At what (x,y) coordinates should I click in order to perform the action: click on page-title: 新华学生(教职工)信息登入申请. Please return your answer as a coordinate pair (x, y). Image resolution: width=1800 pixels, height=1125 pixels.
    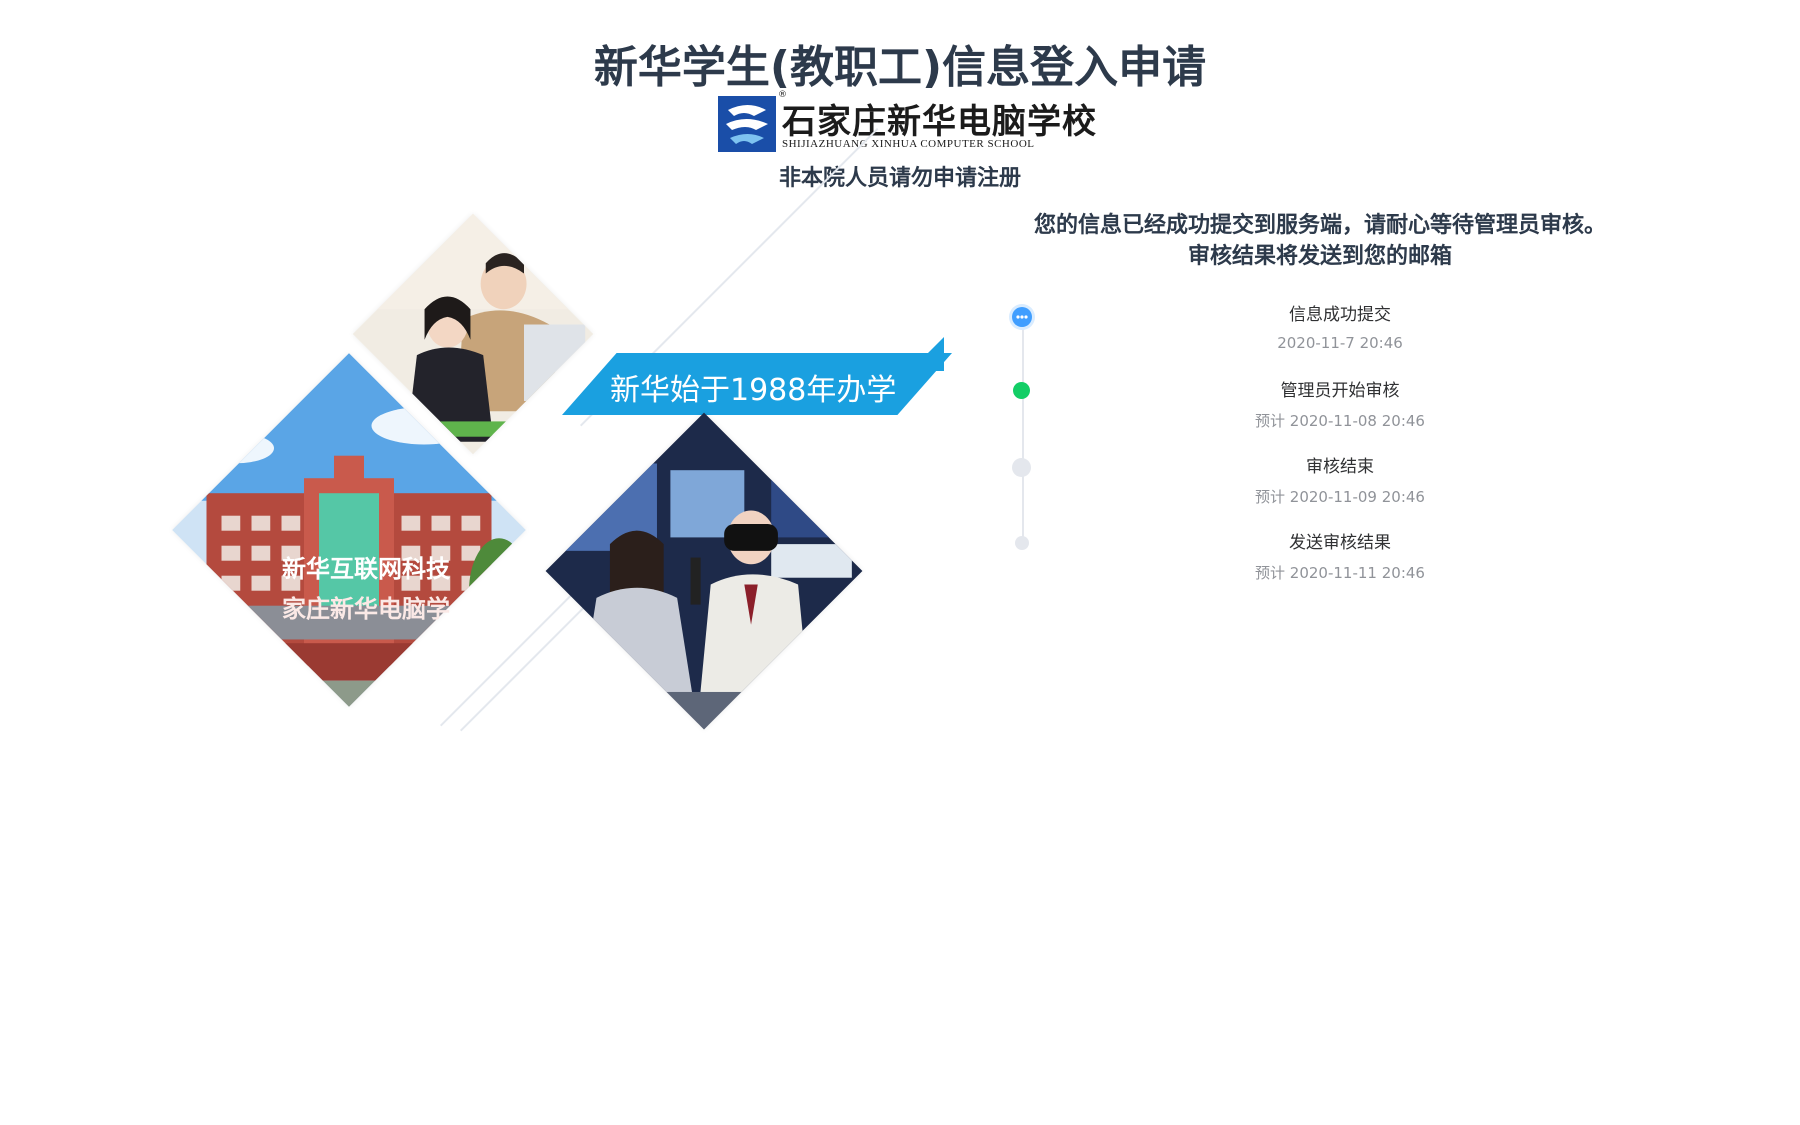
    Looking at the image, I should click on (900, 67).